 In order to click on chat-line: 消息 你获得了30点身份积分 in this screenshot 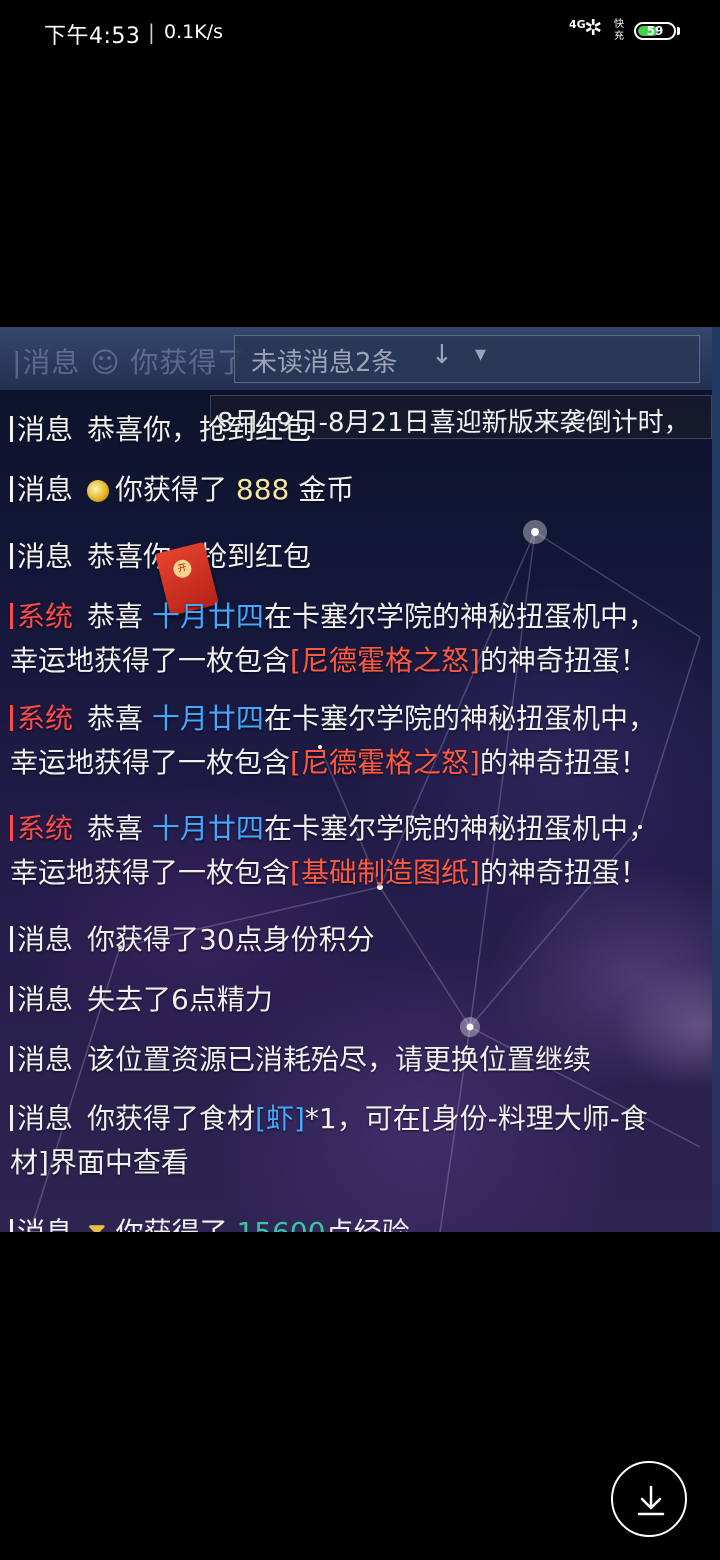, I will do `click(192, 940)`.